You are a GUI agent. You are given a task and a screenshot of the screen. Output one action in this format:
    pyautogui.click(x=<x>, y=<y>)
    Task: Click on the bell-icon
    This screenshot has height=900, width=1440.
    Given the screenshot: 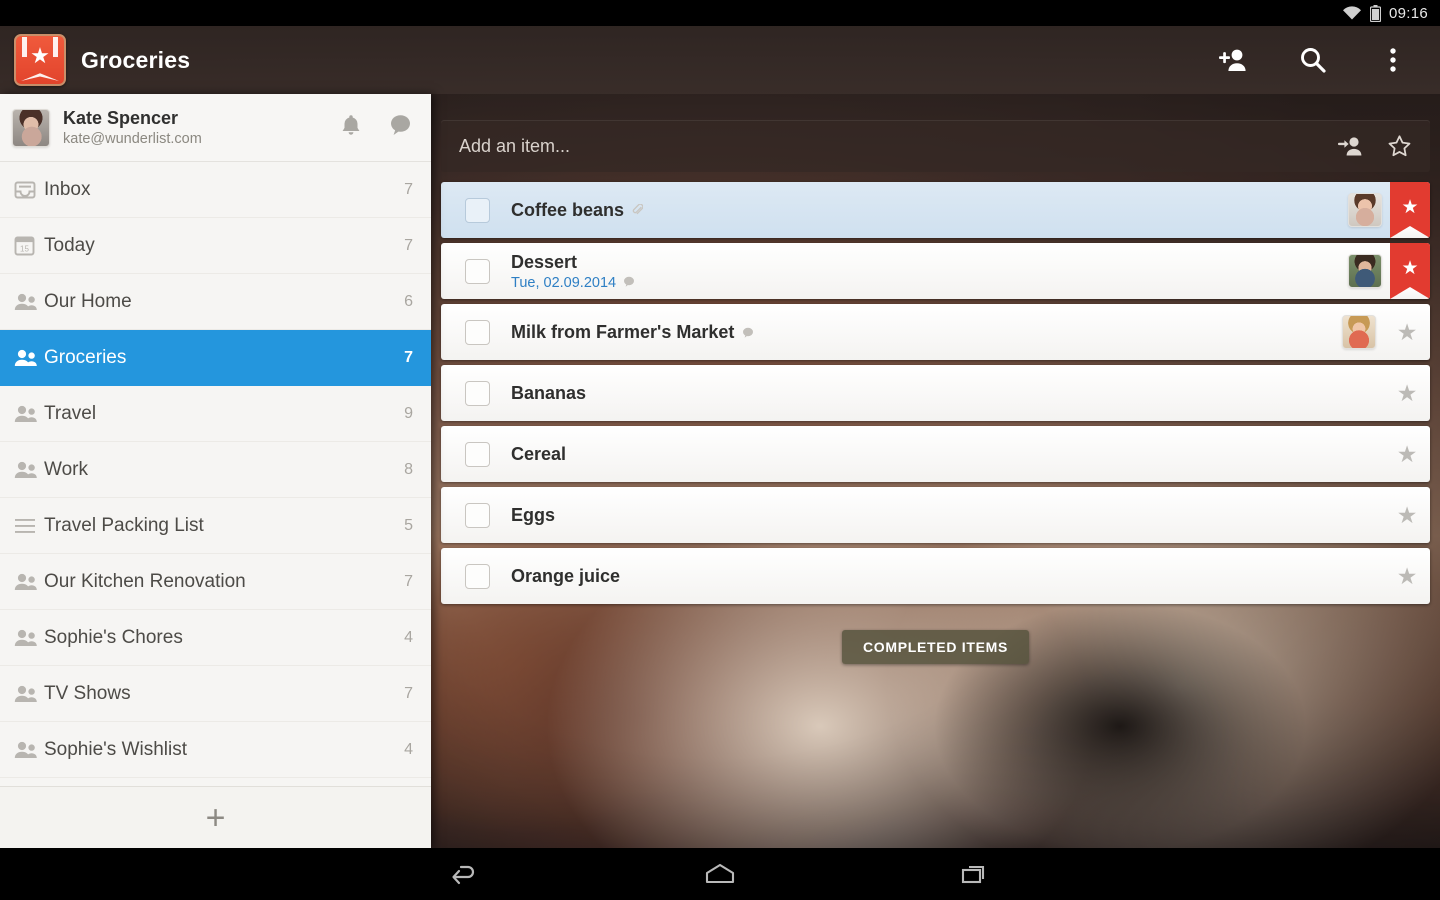 What is the action you would take?
    pyautogui.click(x=351, y=127)
    